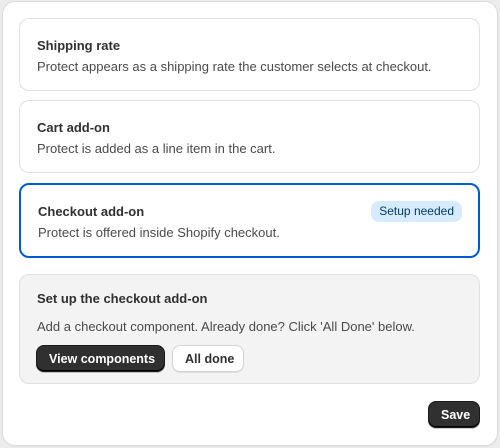  I want to click on option-title: Shipping rate, so click(79, 45).